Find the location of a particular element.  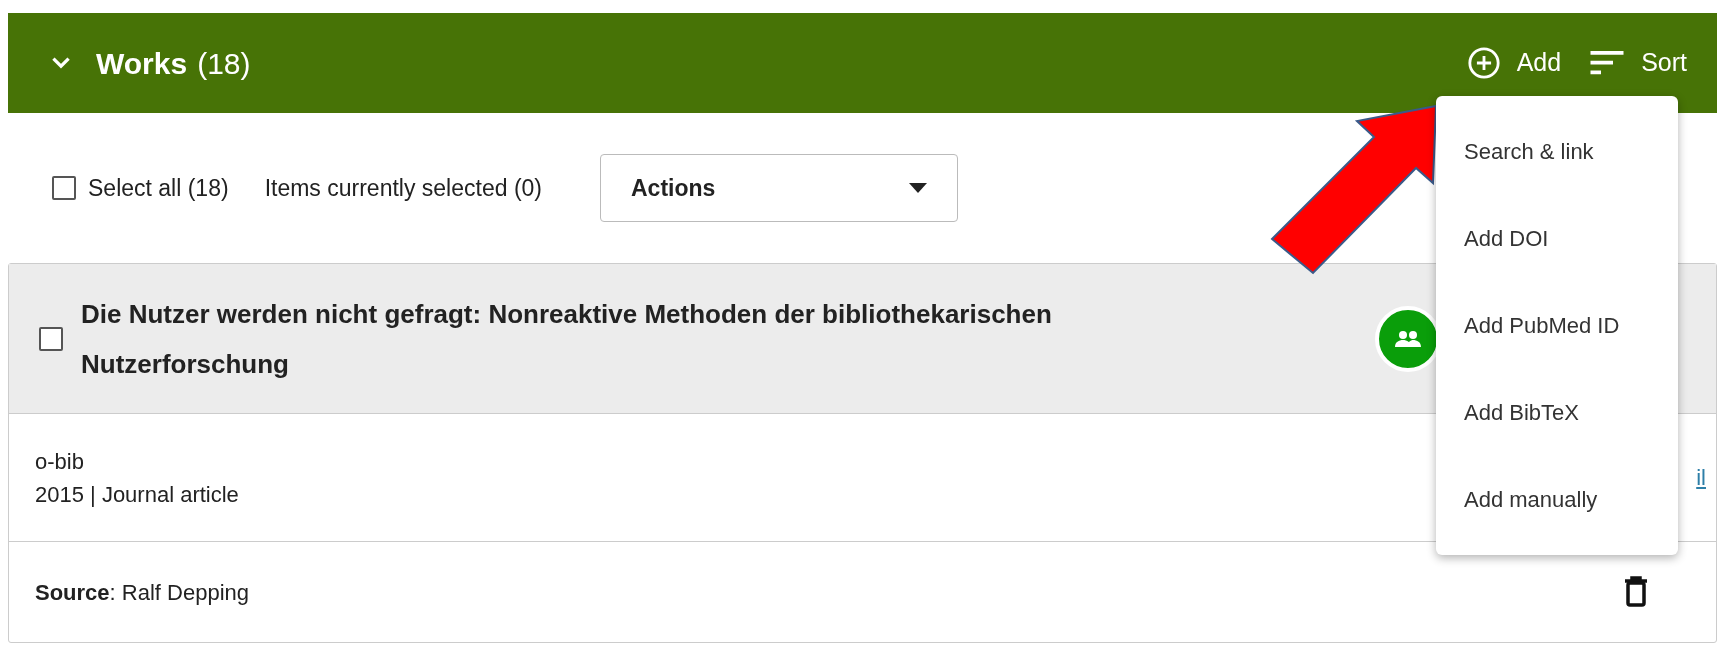

menu-item: Add BibTeX is located at coordinates (1557, 412).